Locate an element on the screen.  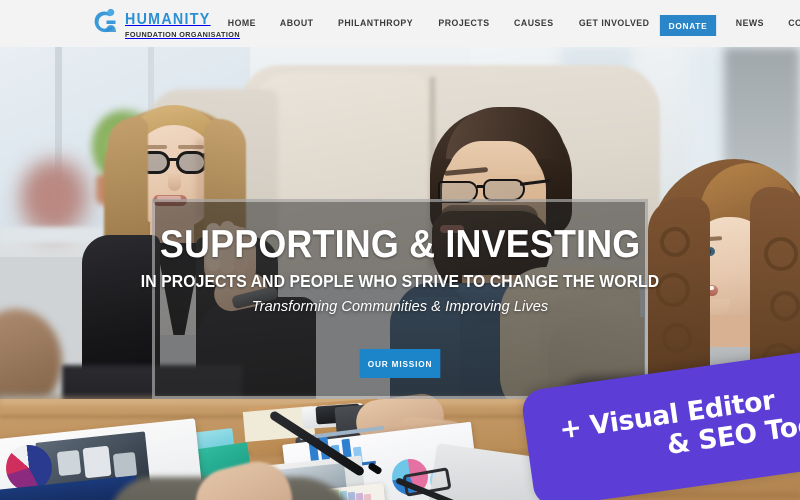
nav-item-projects: PROJECTS is located at coordinates (464, 23).